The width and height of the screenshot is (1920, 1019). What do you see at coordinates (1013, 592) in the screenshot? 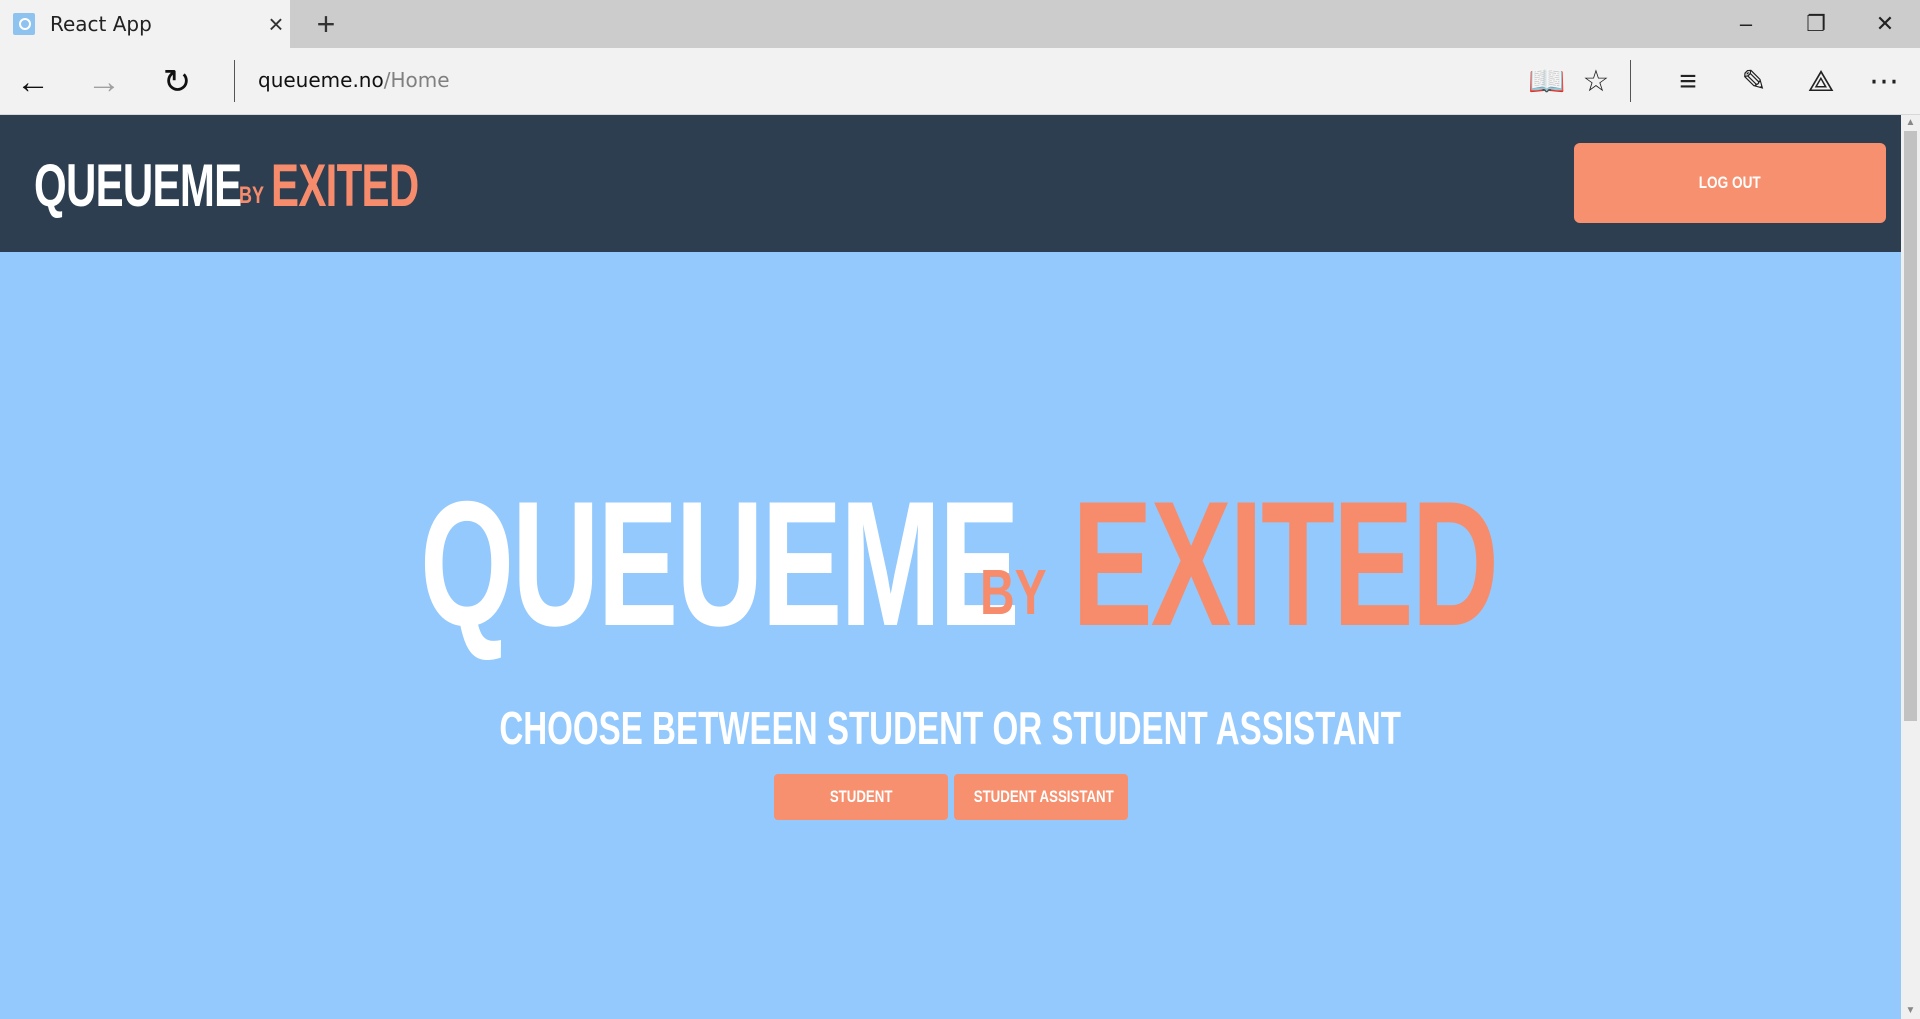
I see `hero-title-by: BY` at bounding box center [1013, 592].